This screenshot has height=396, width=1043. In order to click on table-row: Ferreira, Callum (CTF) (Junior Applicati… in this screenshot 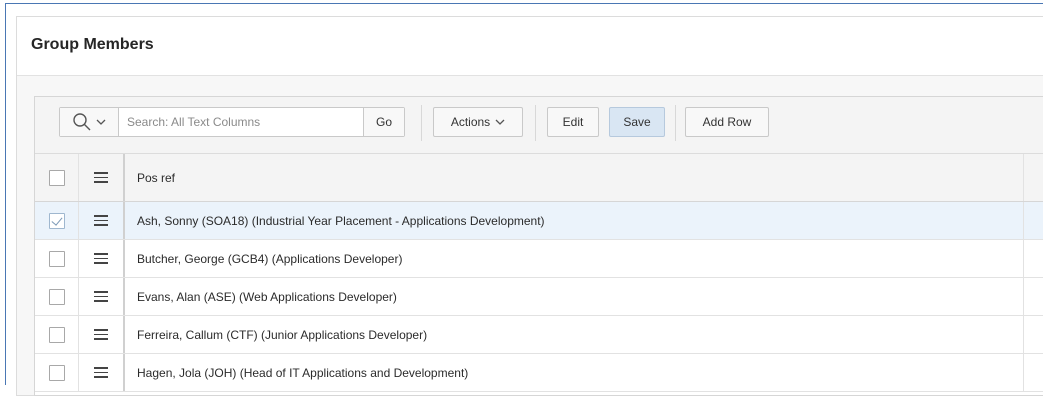, I will do `click(539, 335)`.